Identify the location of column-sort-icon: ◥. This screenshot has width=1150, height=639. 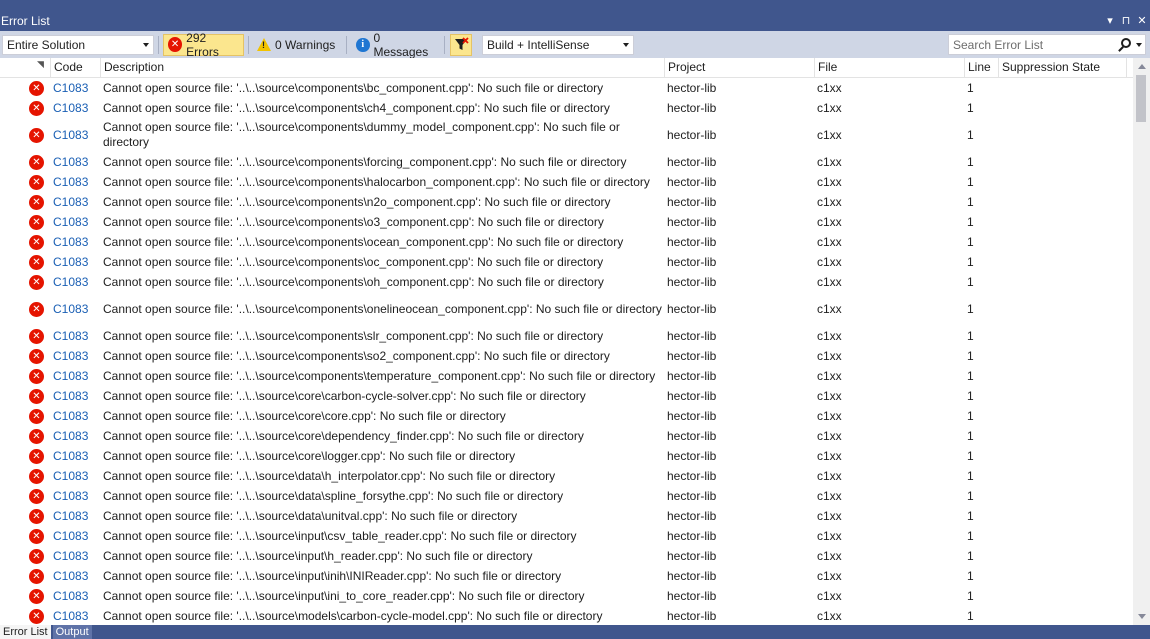
(40, 64).